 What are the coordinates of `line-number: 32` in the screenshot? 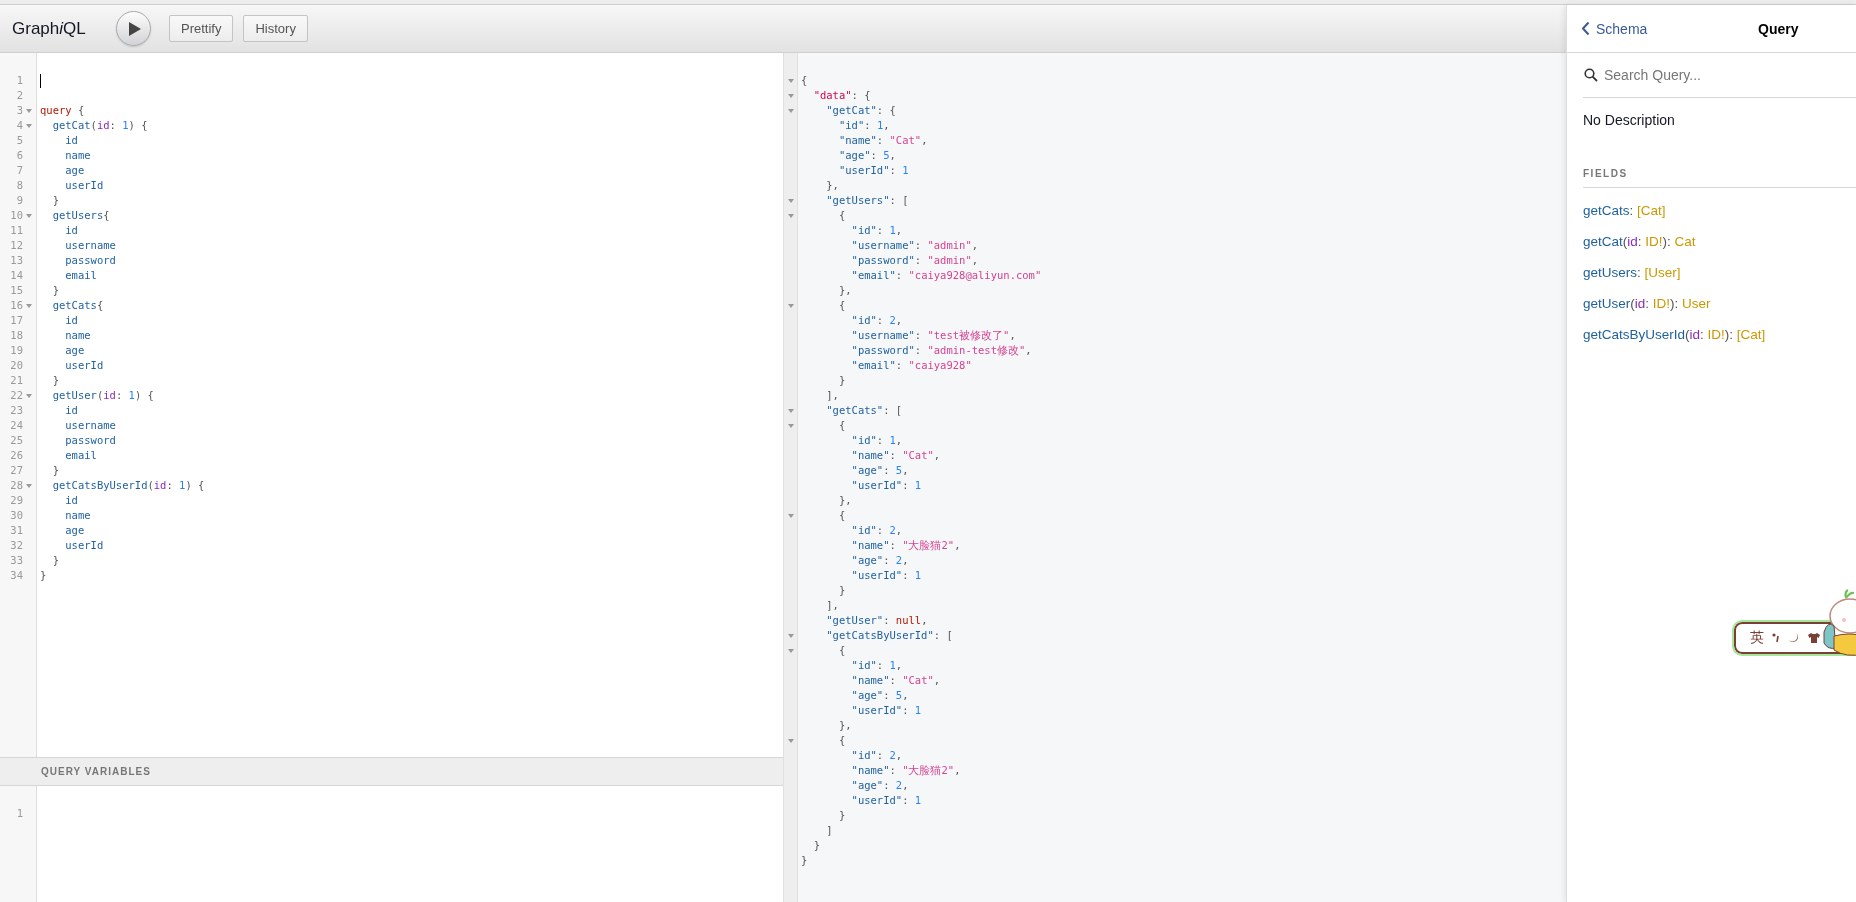 It's located at (16, 545).